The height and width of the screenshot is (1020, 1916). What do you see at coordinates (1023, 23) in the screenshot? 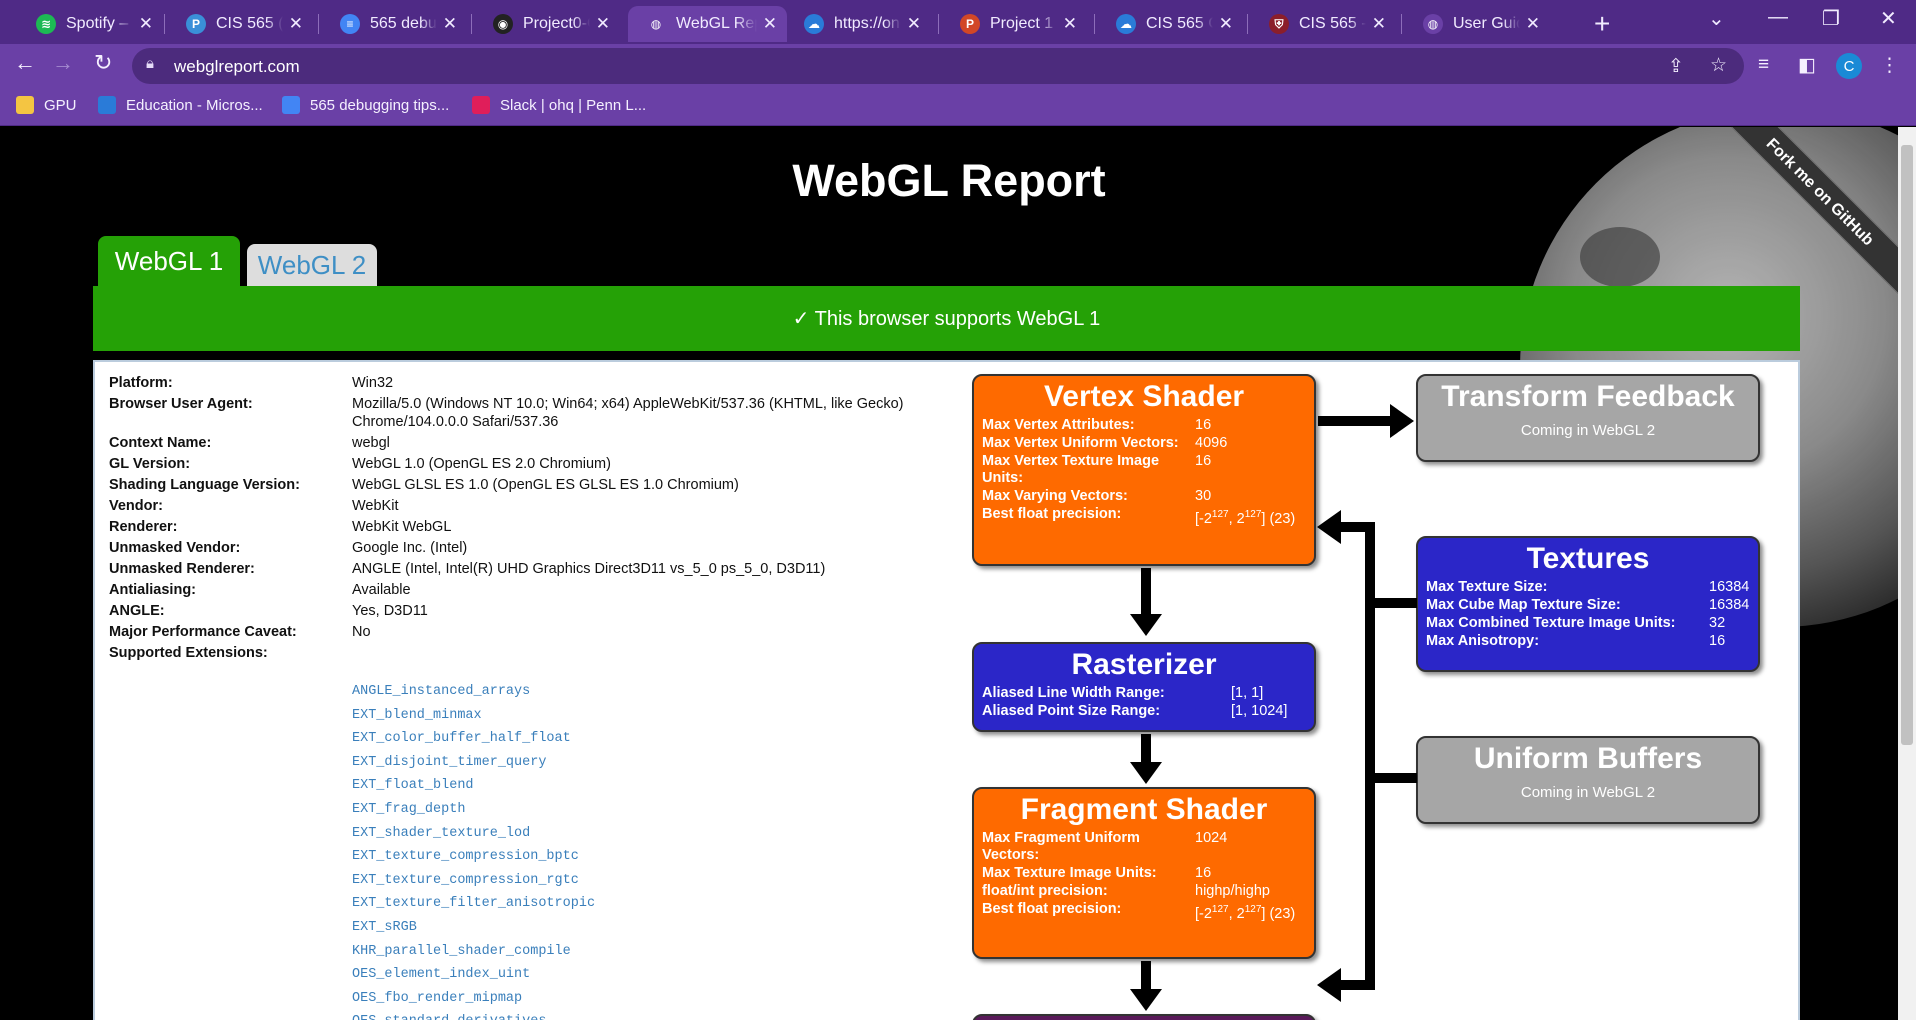
I see `tab-title: Project 1 - I` at bounding box center [1023, 23].